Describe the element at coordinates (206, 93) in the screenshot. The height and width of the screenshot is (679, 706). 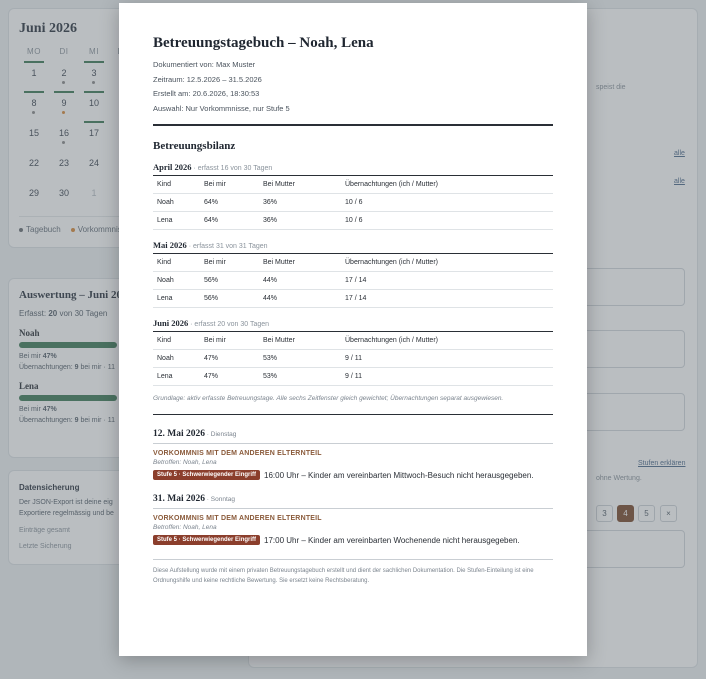
I see `report-created: Erstellt am: 20.6.2026, 18:30:53` at that location.